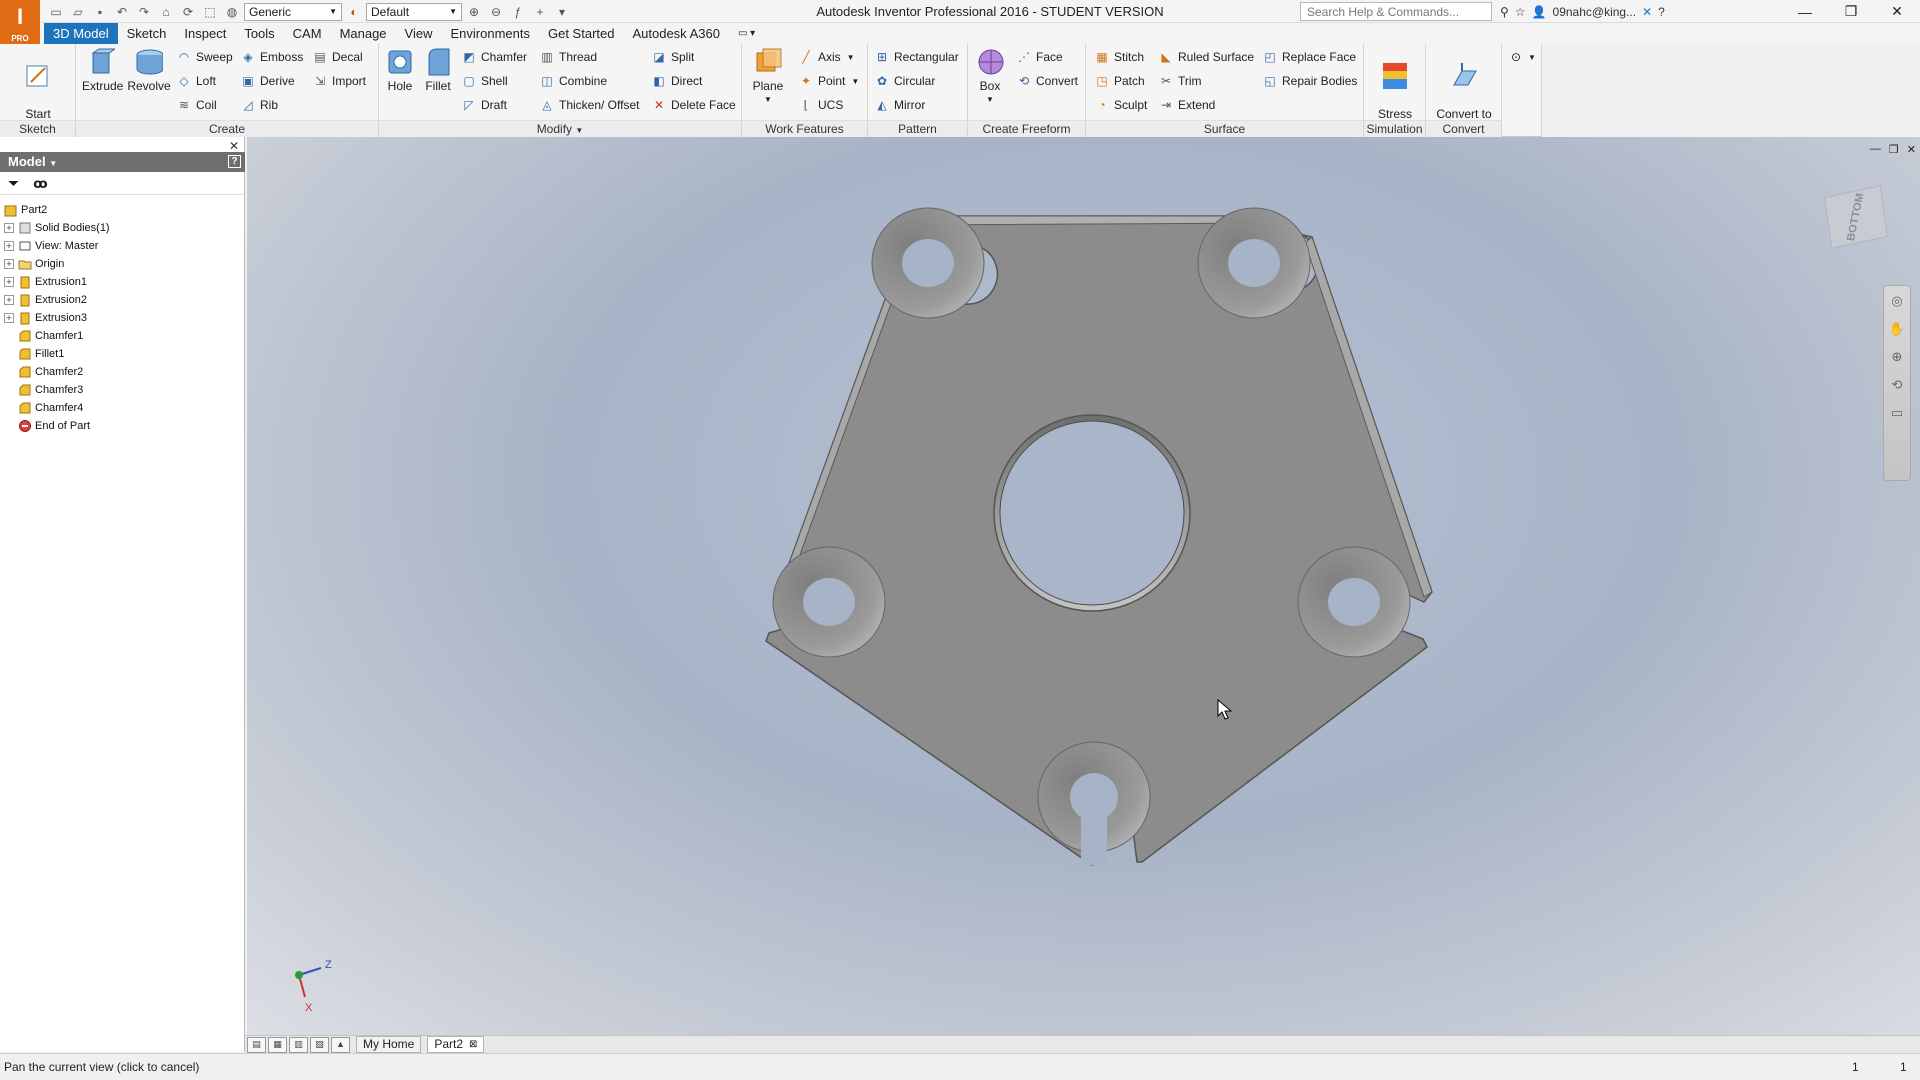 The image size is (1920, 1080). Describe the element at coordinates (675, 33) in the screenshot. I see `tab-autodesk-a360: Autodesk A360` at that location.